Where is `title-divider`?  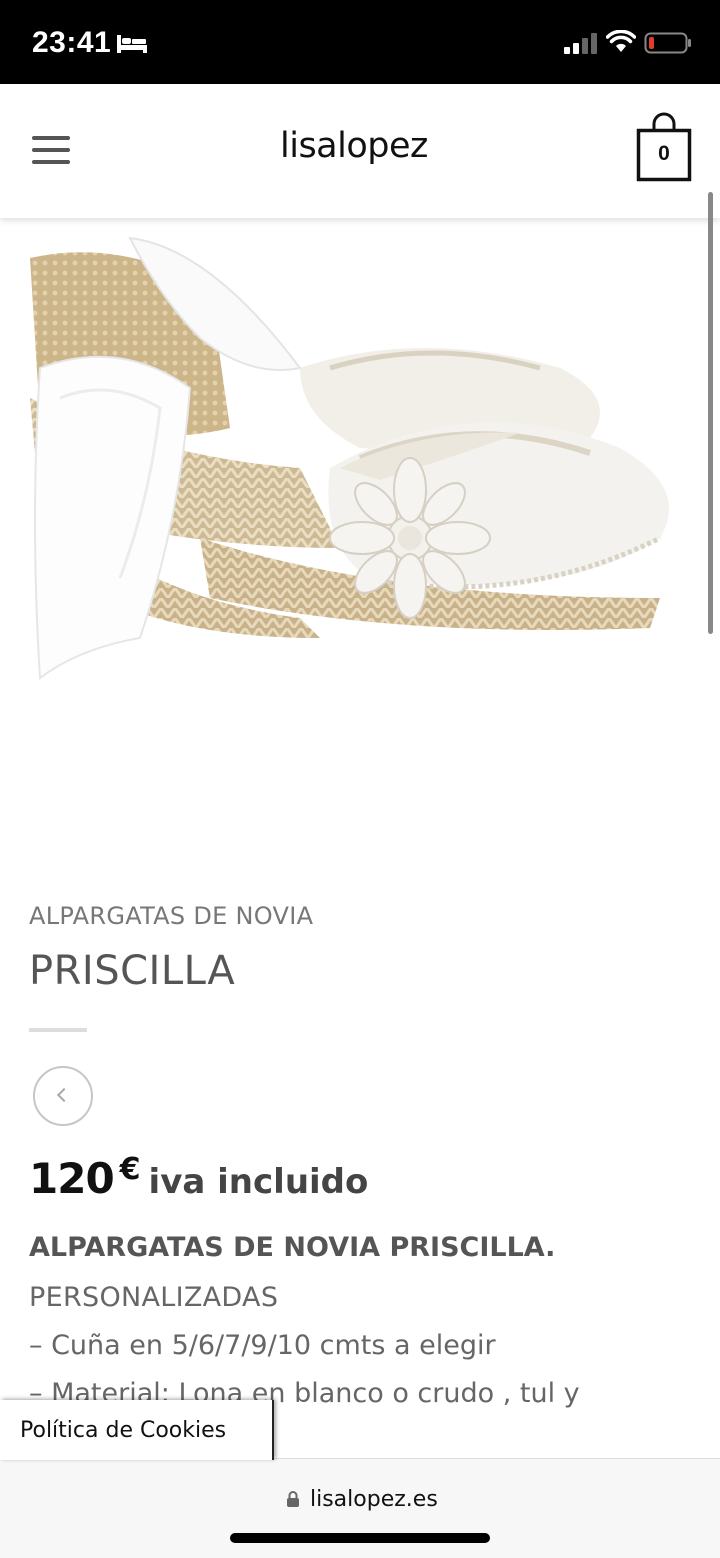 title-divider is located at coordinates (58, 1030).